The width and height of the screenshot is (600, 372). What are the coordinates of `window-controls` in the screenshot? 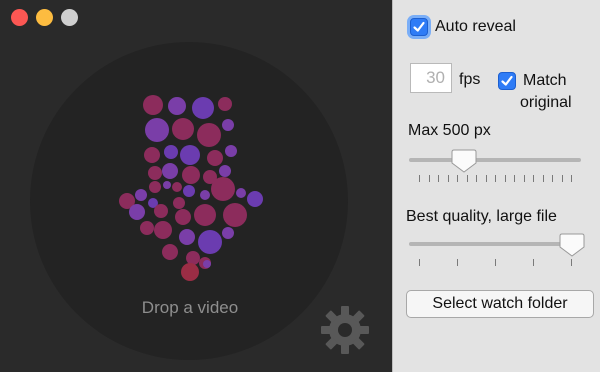 It's located at (44, 17).